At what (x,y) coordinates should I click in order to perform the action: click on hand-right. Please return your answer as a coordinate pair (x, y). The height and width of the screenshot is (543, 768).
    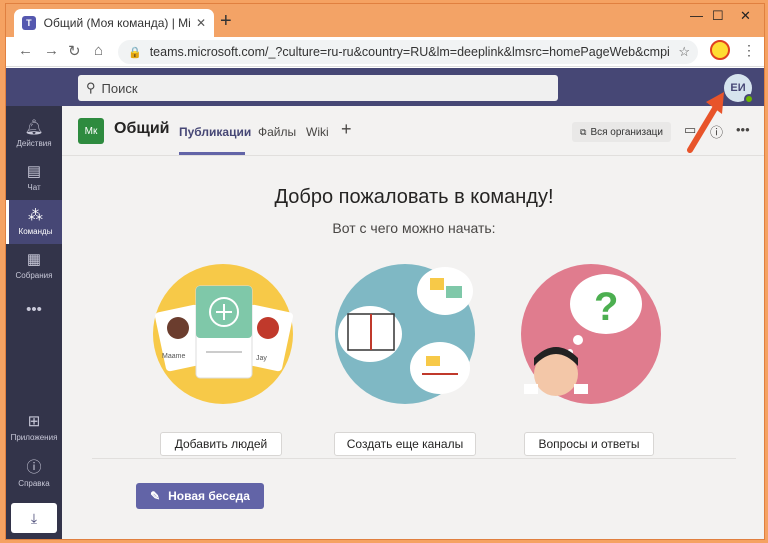
    Looking at the image, I should click on (581, 389).